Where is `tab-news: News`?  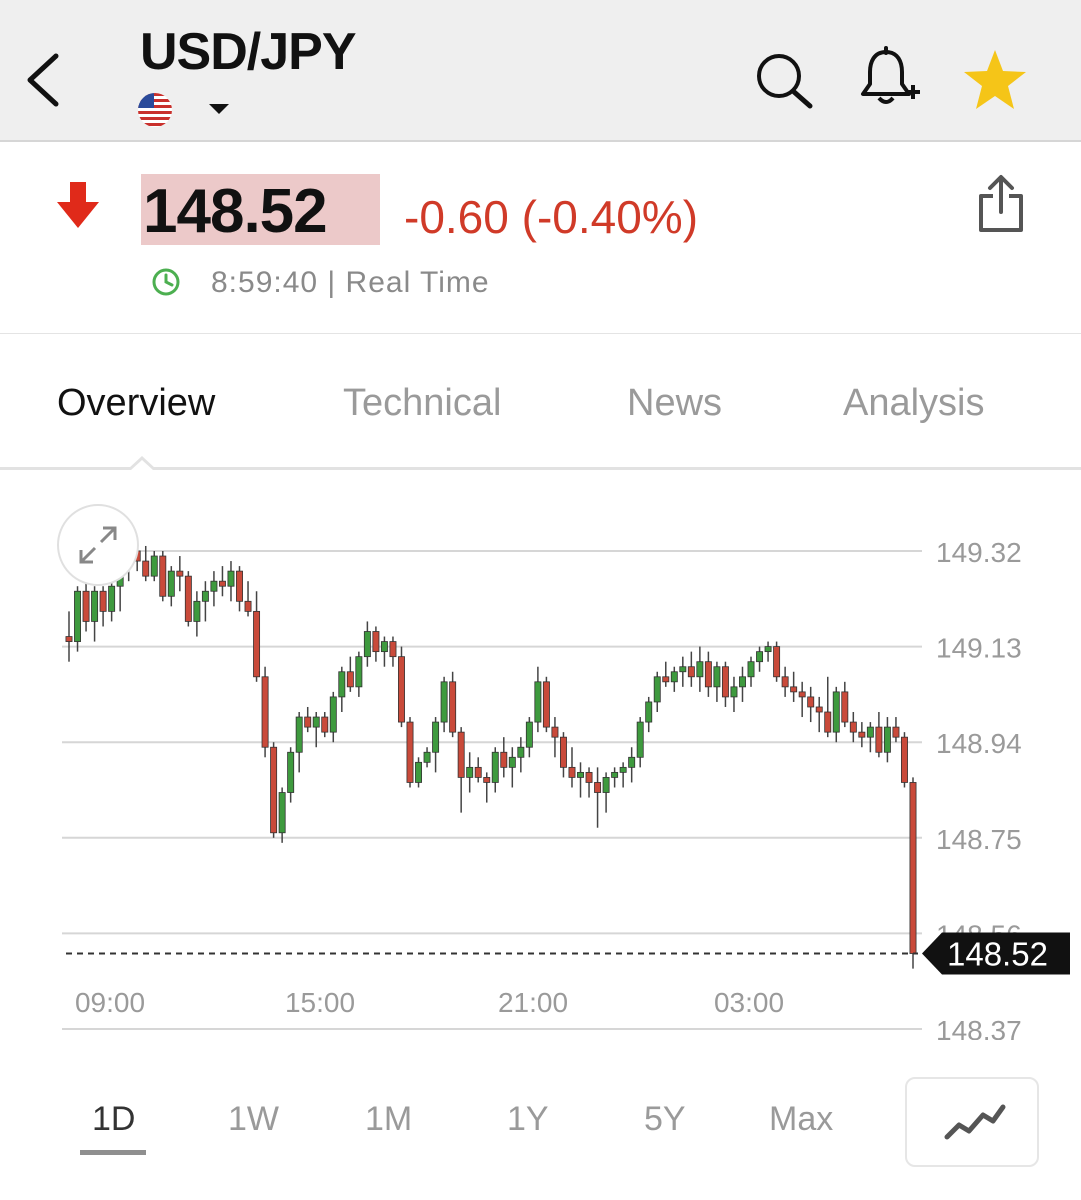
tab-news: News is located at coordinates (674, 403).